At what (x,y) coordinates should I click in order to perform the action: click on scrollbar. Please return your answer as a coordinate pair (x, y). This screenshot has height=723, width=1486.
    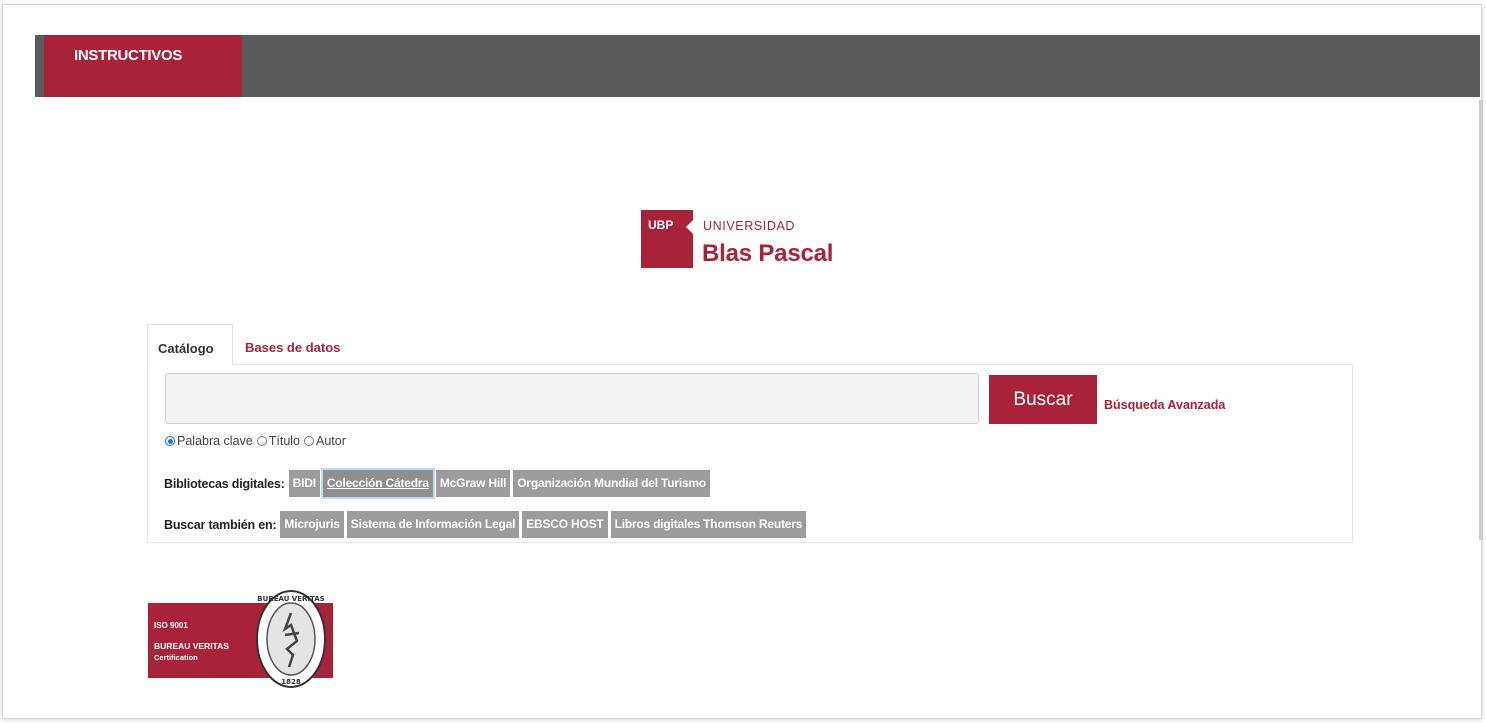
    Looking at the image, I should click on (1481, 320).